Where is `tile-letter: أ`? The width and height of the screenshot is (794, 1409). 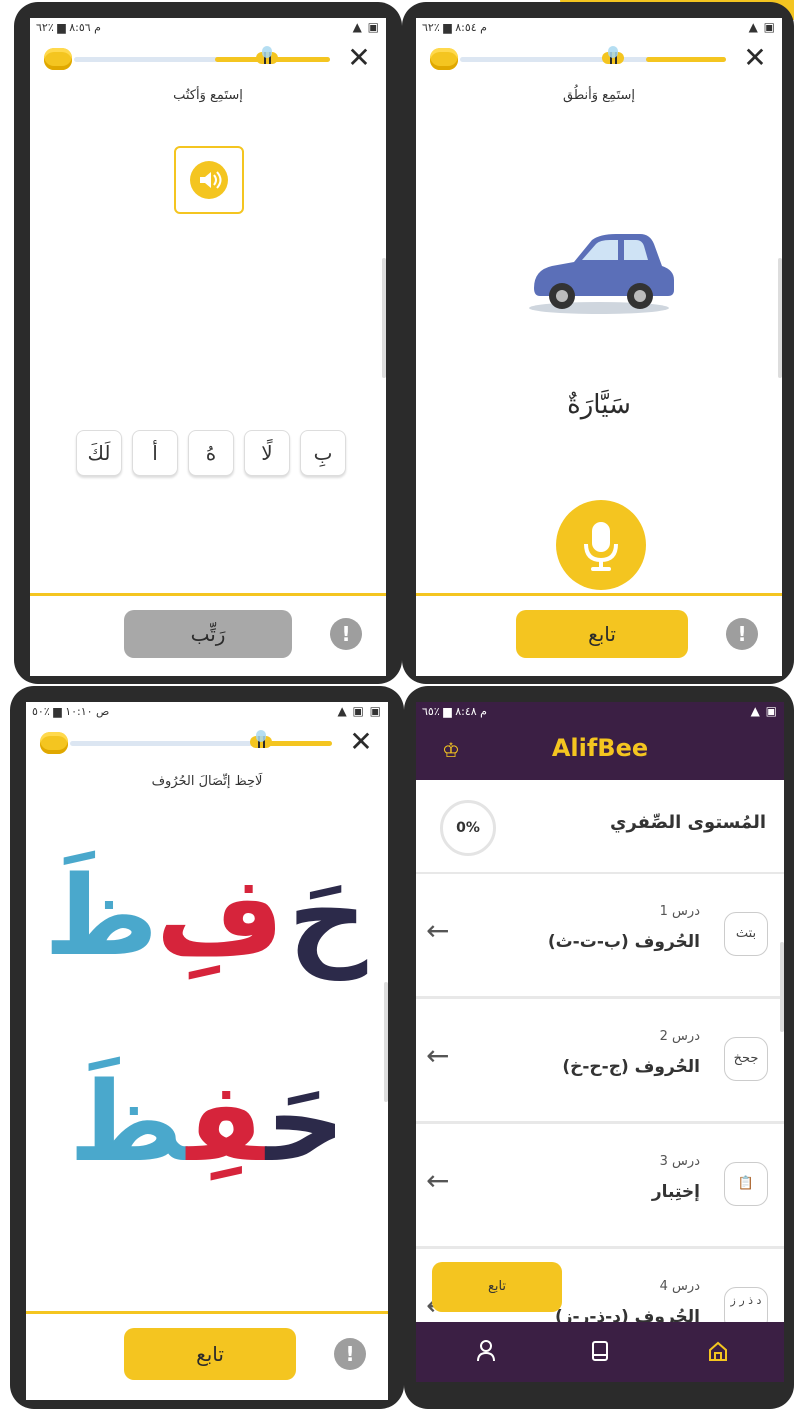 tile-letter: أ is located at coordinates (155, 453).